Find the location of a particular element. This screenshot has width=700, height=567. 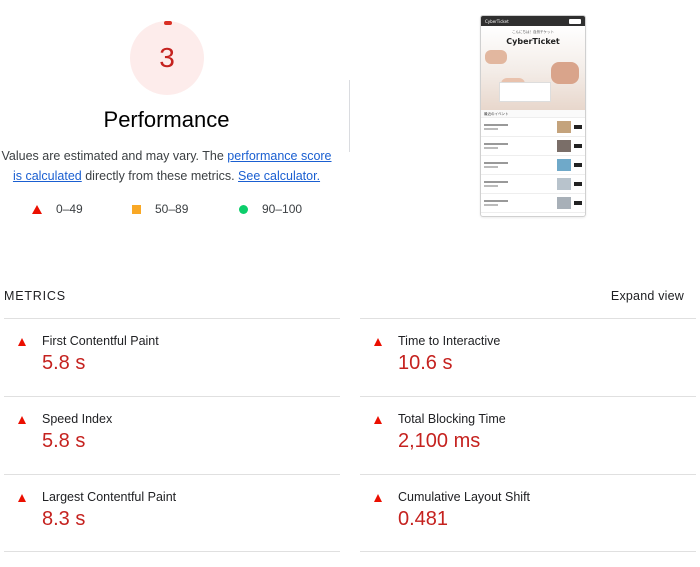

thumb-section-title: 最近のイベント is located at coordinates (533, 114).